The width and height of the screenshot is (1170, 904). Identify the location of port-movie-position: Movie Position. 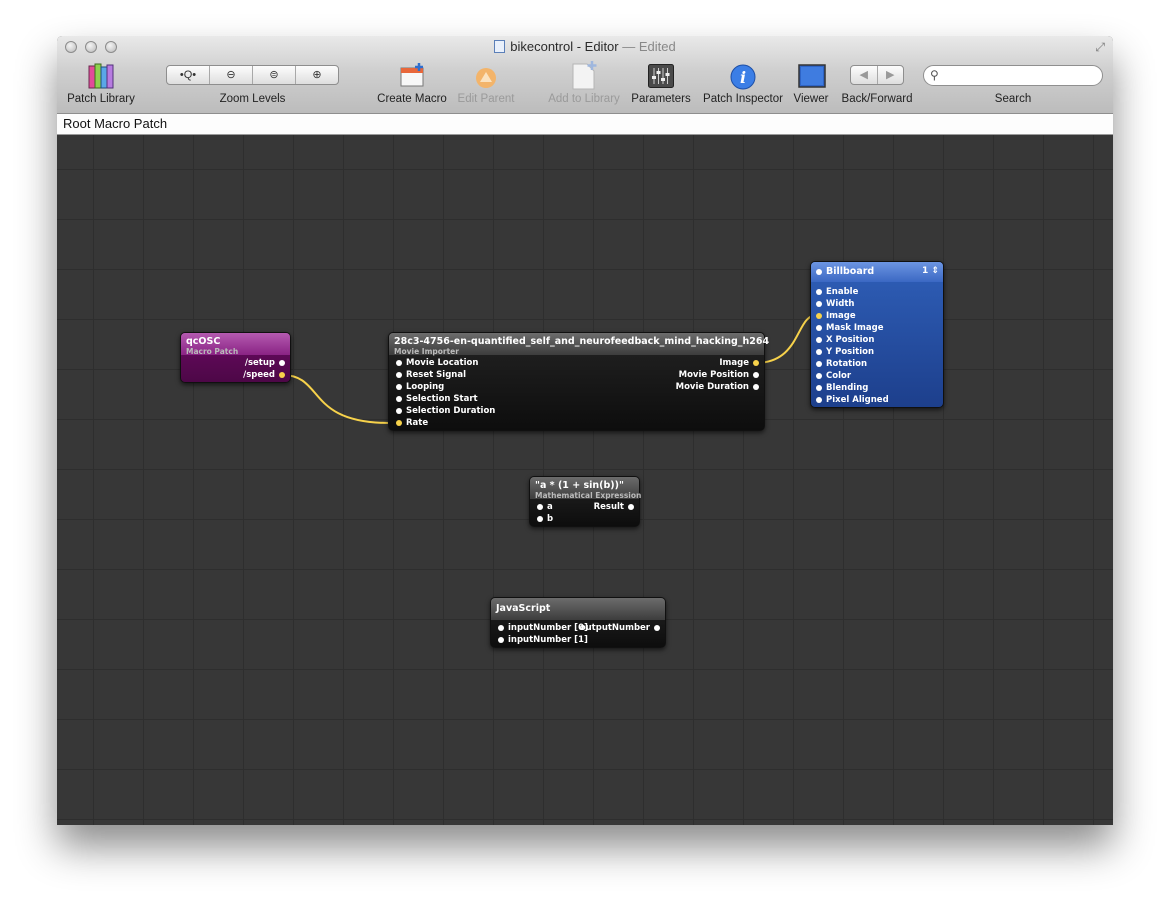
(720, 375).